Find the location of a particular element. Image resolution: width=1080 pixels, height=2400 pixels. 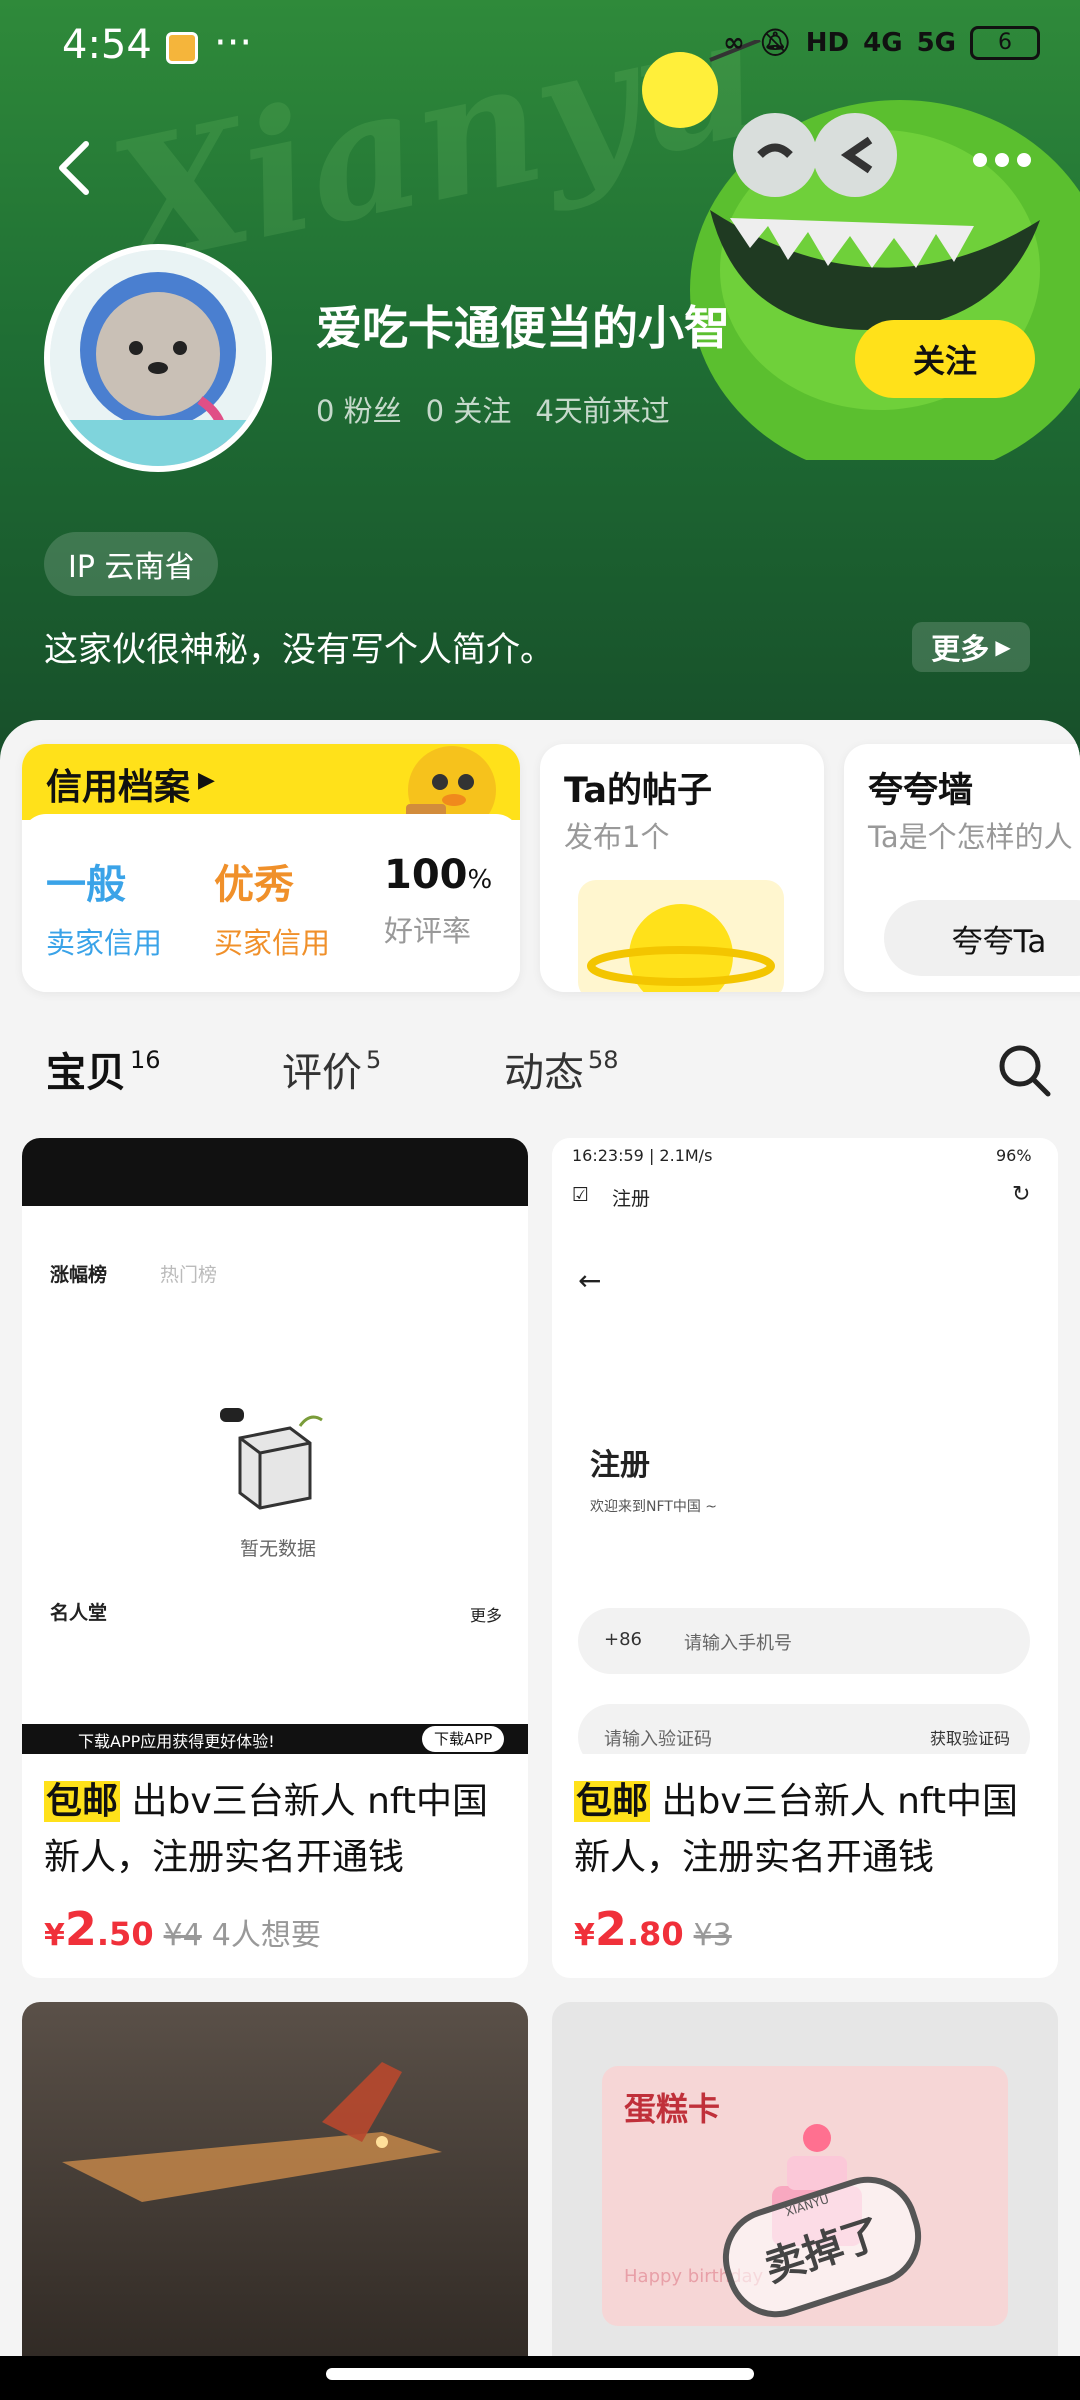

seller-credit-value: 一般 is located at coordinates (86, 885).